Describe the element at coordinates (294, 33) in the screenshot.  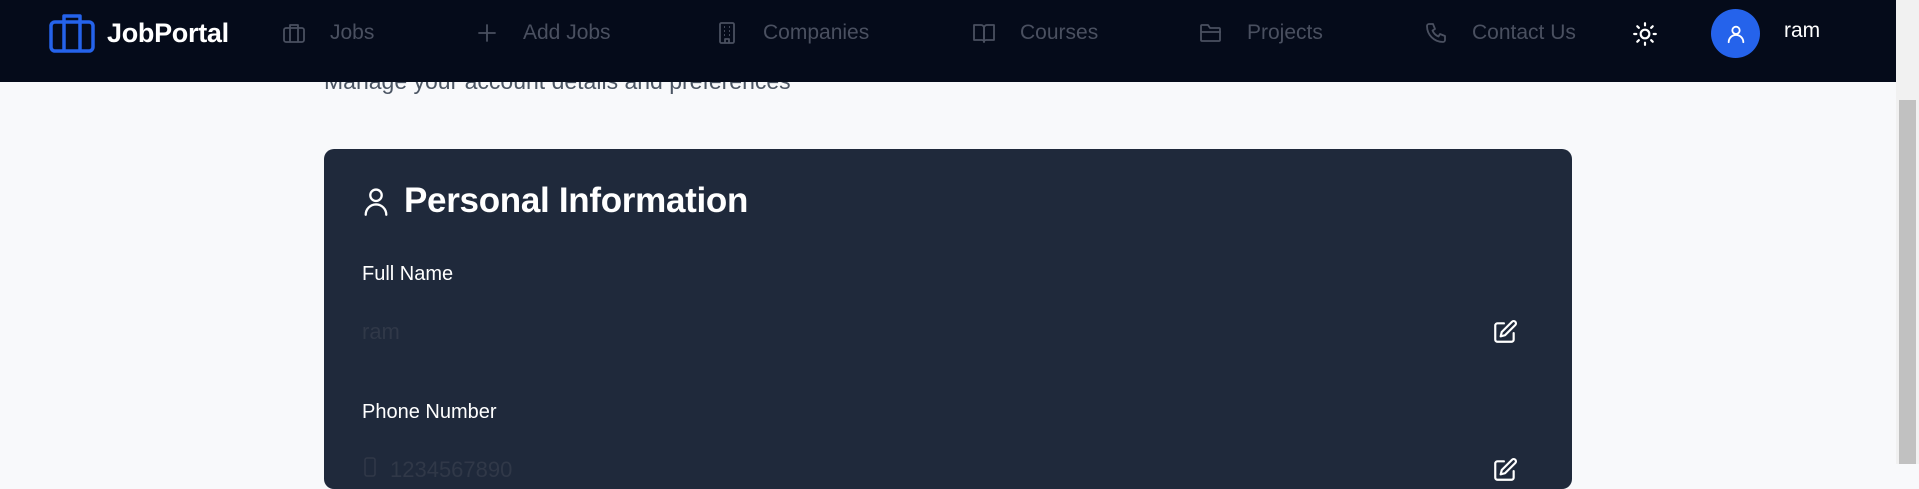
I see `briefcase-icon` at that location.